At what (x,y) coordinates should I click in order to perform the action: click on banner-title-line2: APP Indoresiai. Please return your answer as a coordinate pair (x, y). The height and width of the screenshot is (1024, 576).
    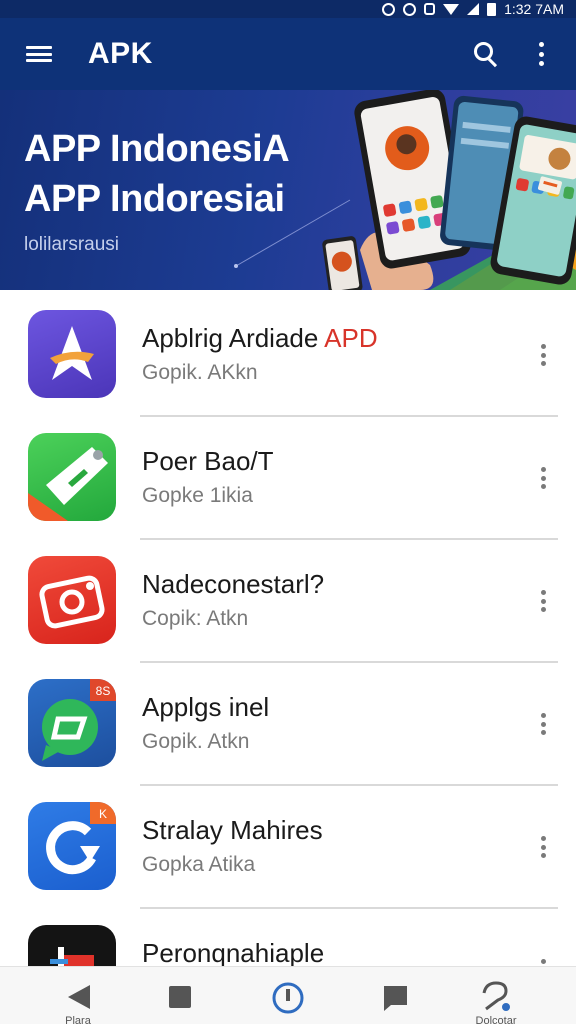
    Looking at the image, I should click on (154, 199).